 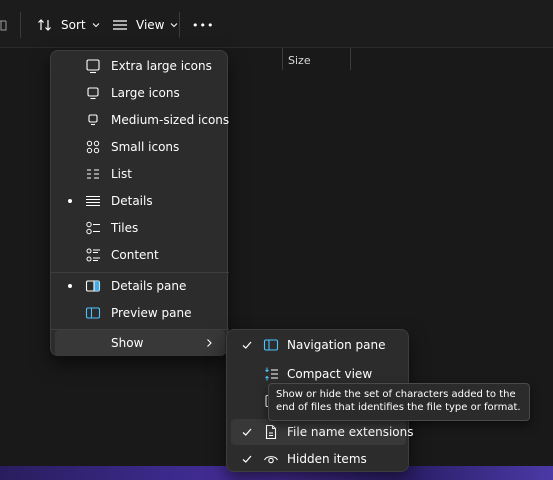 I want to click on sort-button: Sort, so click(x=68, y=25).